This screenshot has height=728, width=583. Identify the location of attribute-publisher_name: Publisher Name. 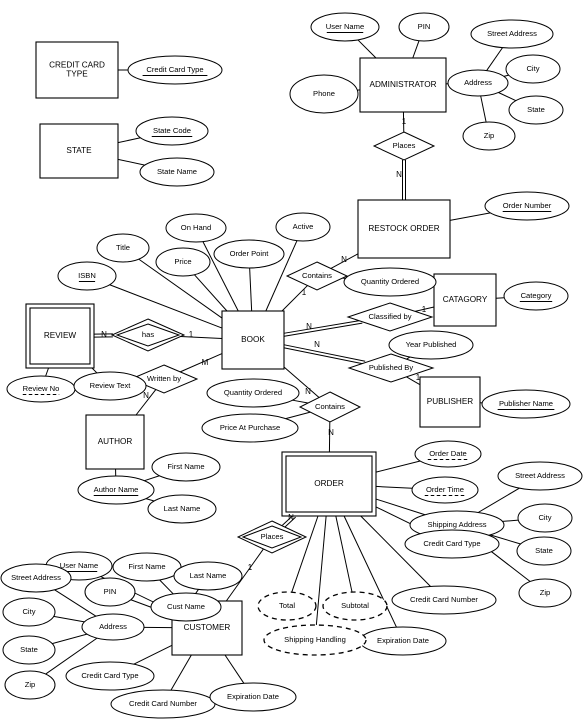
(526, 404).